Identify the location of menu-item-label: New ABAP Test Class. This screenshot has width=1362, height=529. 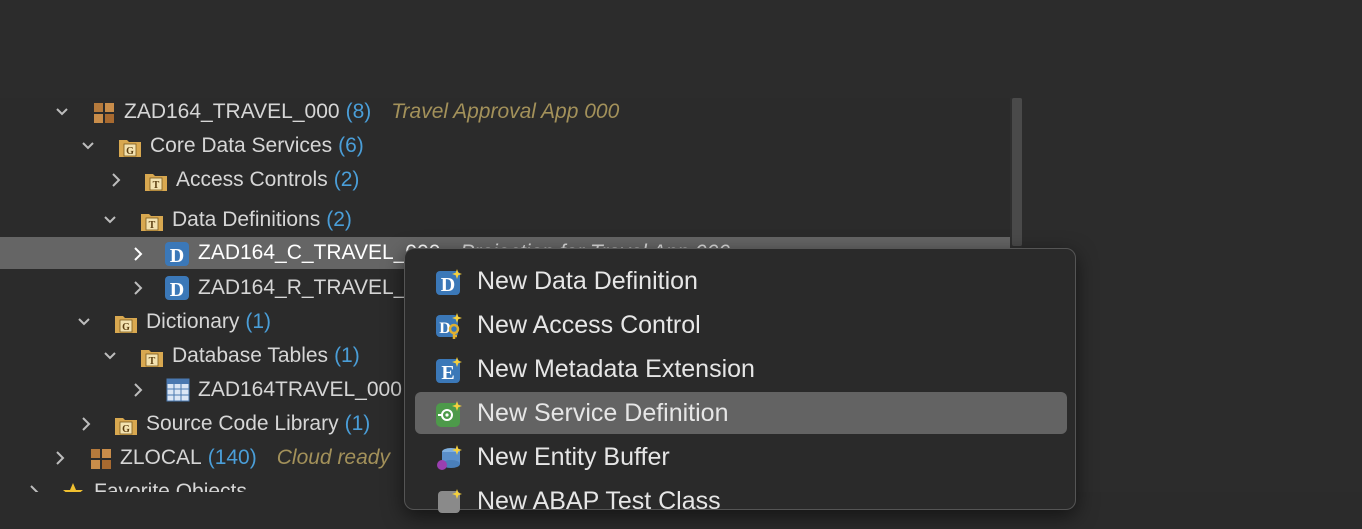
(599, 501).